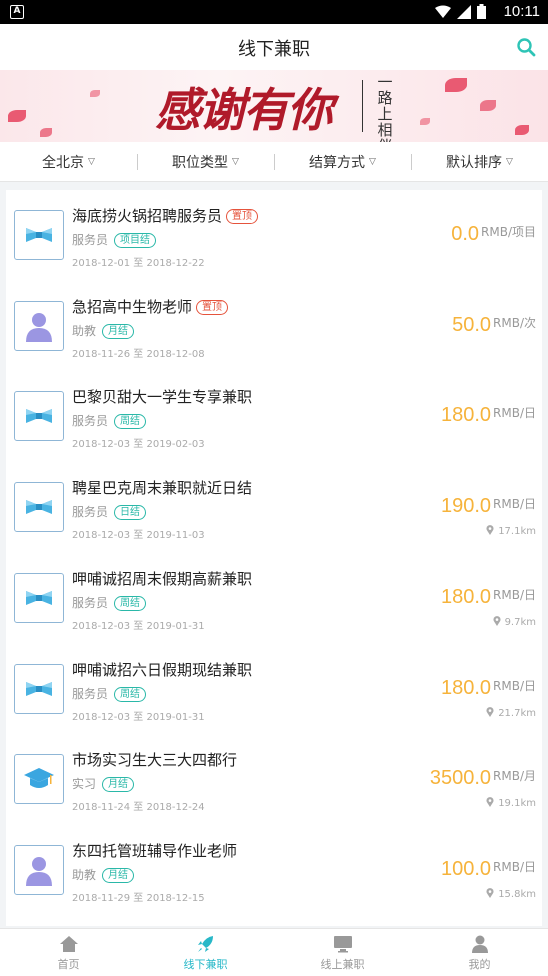 This screenshot has height=976, width=548. I want to click on job-title-text: 呷哺诚招六日假期现结兼职, so click(162, 670).